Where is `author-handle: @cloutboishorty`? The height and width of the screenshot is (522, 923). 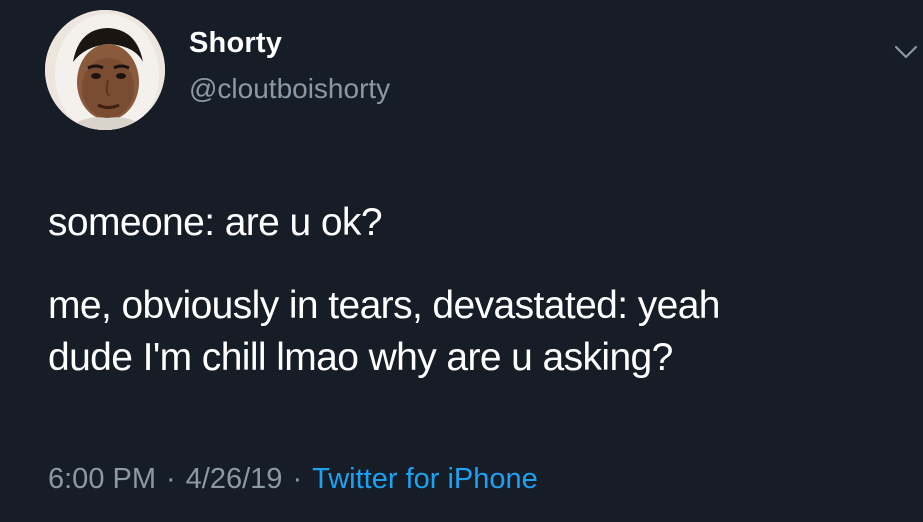 author-handle: @cloutboishorty is located at coordinates (289, 89).